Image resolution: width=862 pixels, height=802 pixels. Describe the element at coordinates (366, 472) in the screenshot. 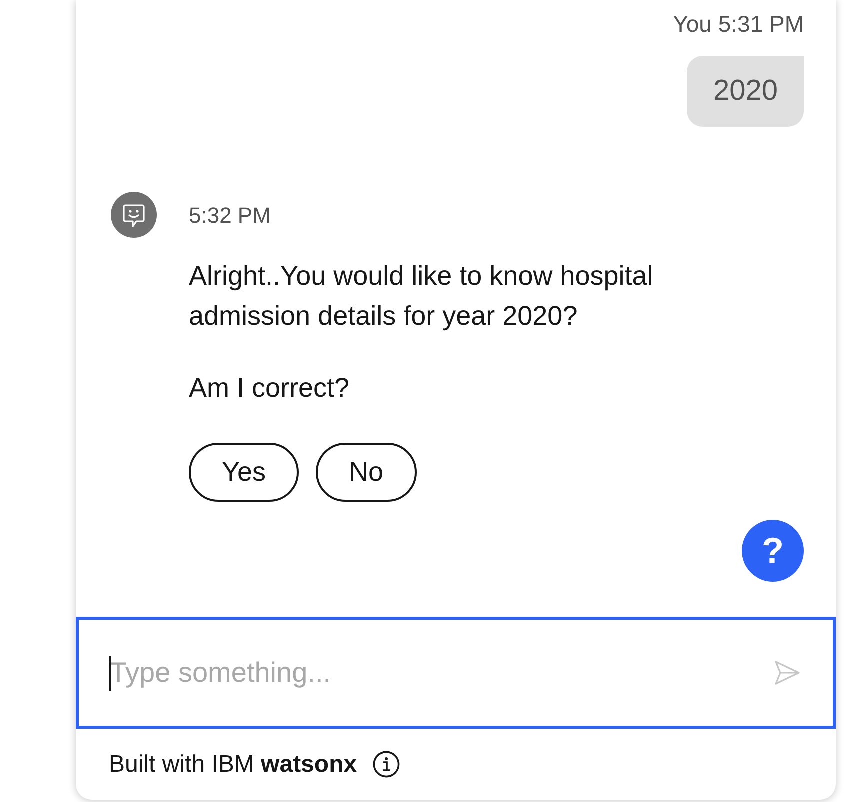

I see `option-button: No` at that location.